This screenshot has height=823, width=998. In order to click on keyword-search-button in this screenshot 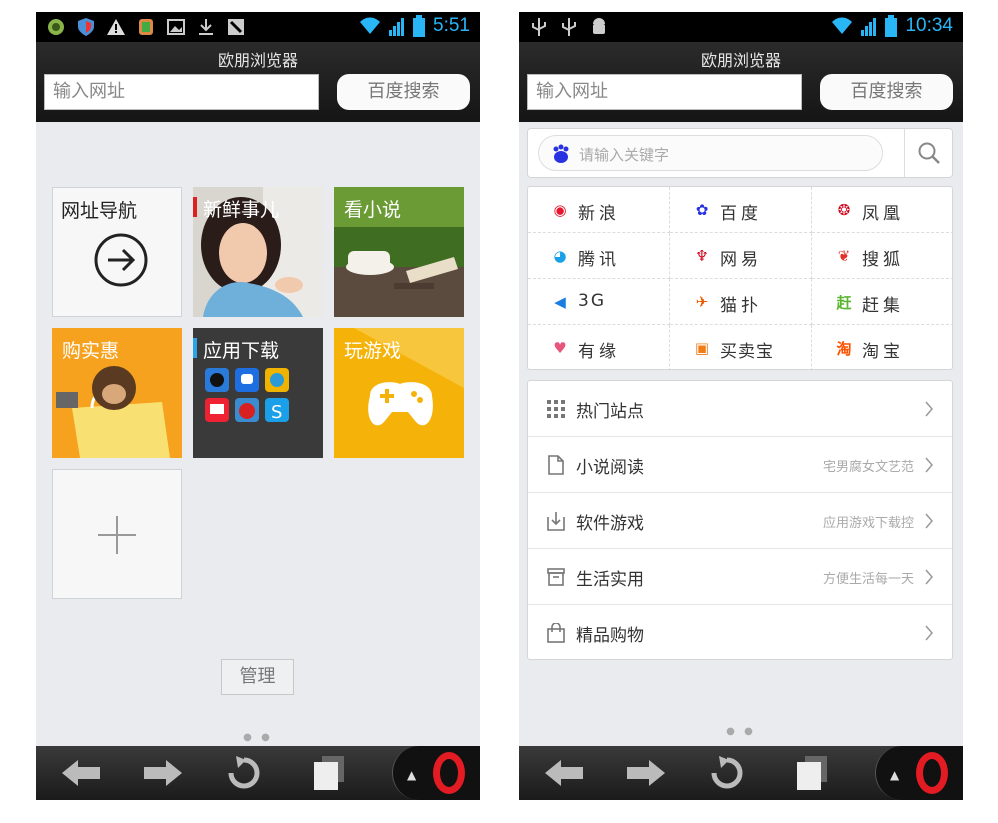, I will do `click(928, 153)`.